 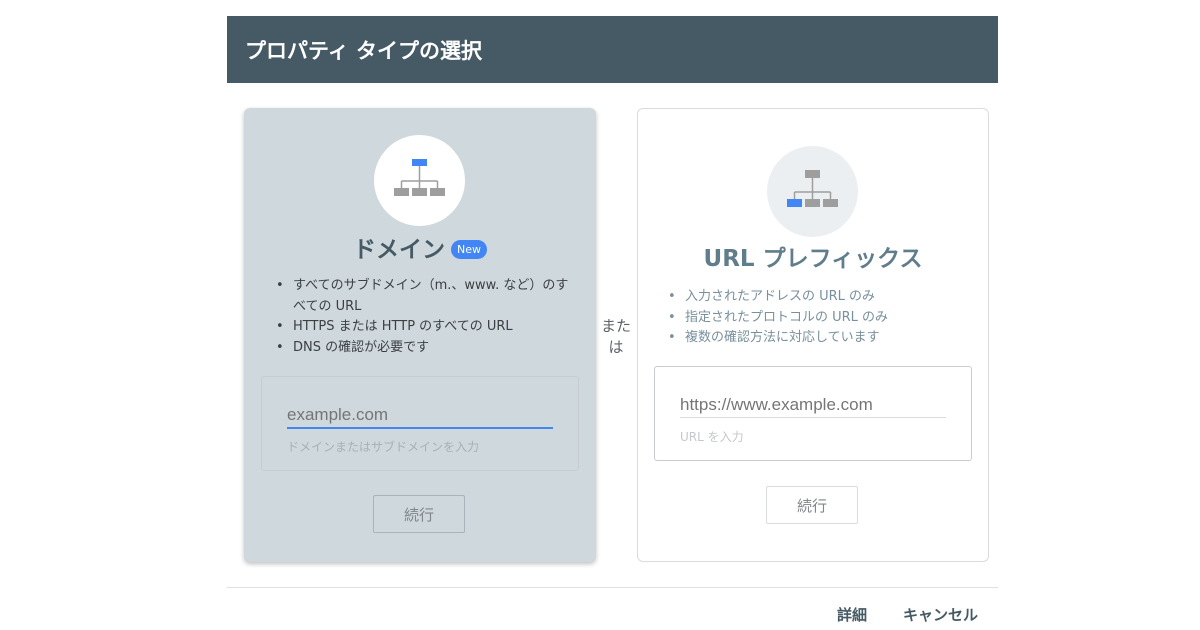 What do you see at coordinates (813, 417) in the screenshot?
I see `url-input-underline` at bounding box center [813, 417].